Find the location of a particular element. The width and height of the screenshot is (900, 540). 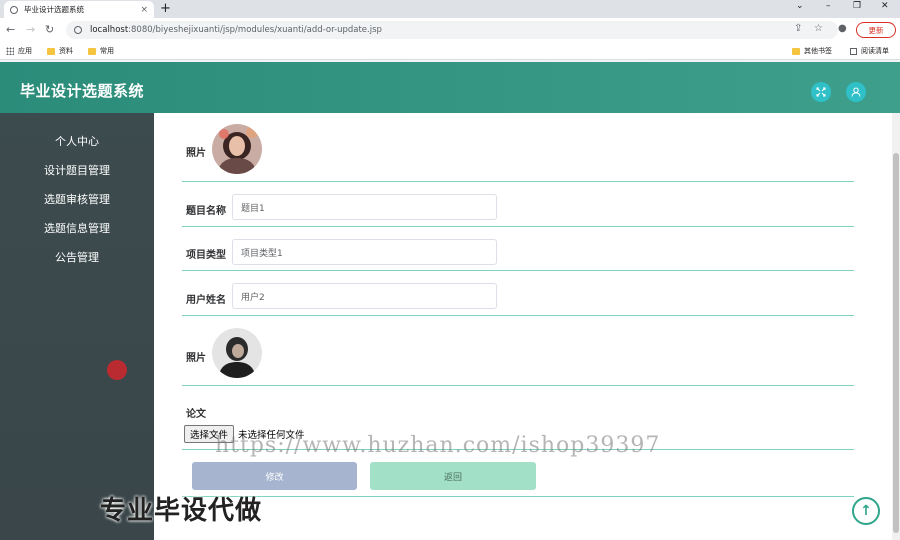

type-label: 项目类型 is located at coordinates (206, 255).